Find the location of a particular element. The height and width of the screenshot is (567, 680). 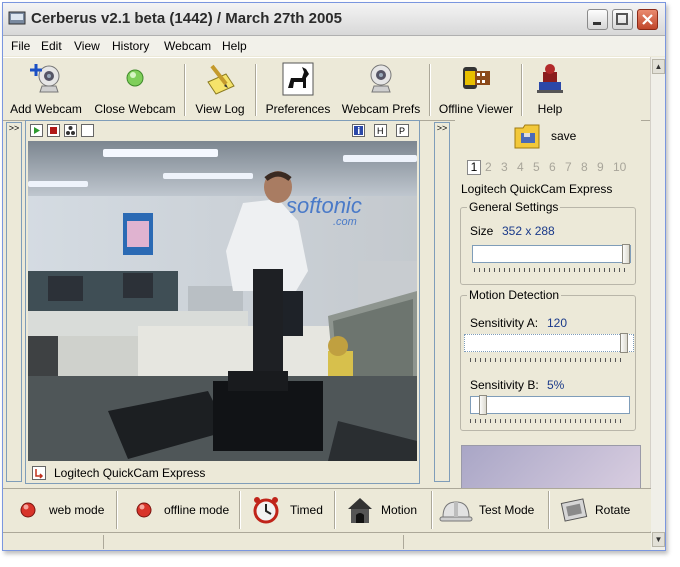

help-stamp-icon is located at coordinates (550, 78).